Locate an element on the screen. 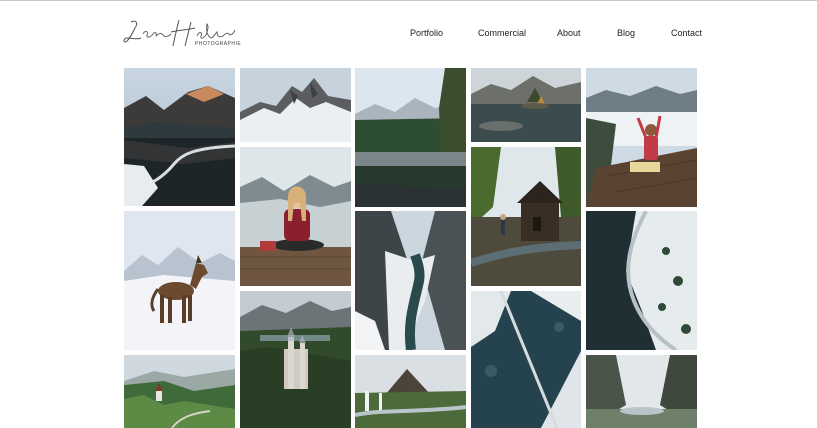 Image resolution: width=817 pixels, height=428 pixels. forest-lake-image is located at coordinates (410, 137).